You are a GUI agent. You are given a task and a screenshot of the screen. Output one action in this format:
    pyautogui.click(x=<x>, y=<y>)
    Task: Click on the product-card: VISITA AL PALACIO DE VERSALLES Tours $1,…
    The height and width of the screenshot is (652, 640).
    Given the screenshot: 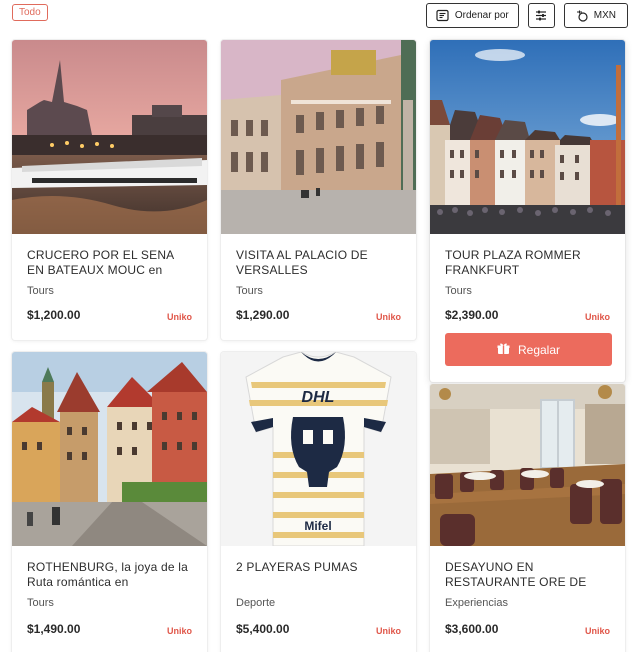 What is the action you would take?
    pyautogui.click(x=318, y=190)
    